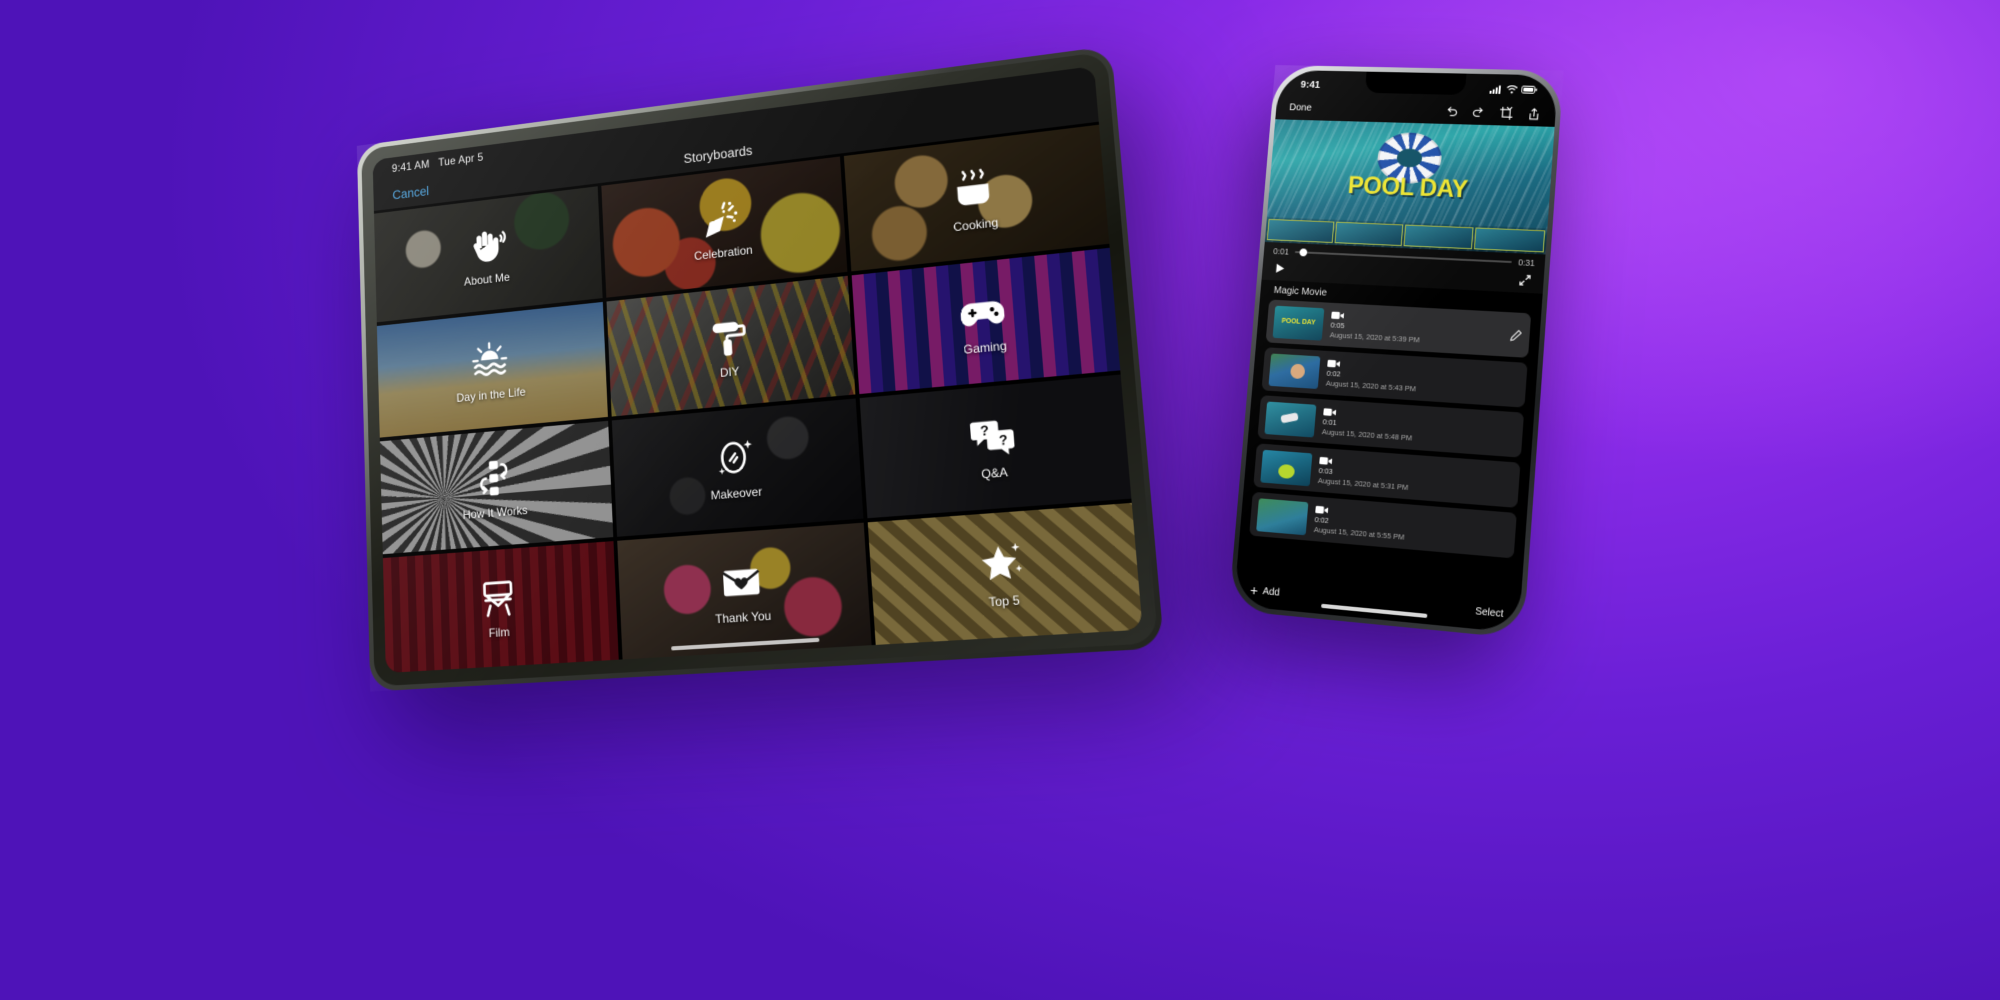  What do you see at coordinates (1412, 527) in the screenshot?
I see `clip-metadata: 0:02 August 15, 2020 at 5:55 PM` at bounding box center [1412, 527].